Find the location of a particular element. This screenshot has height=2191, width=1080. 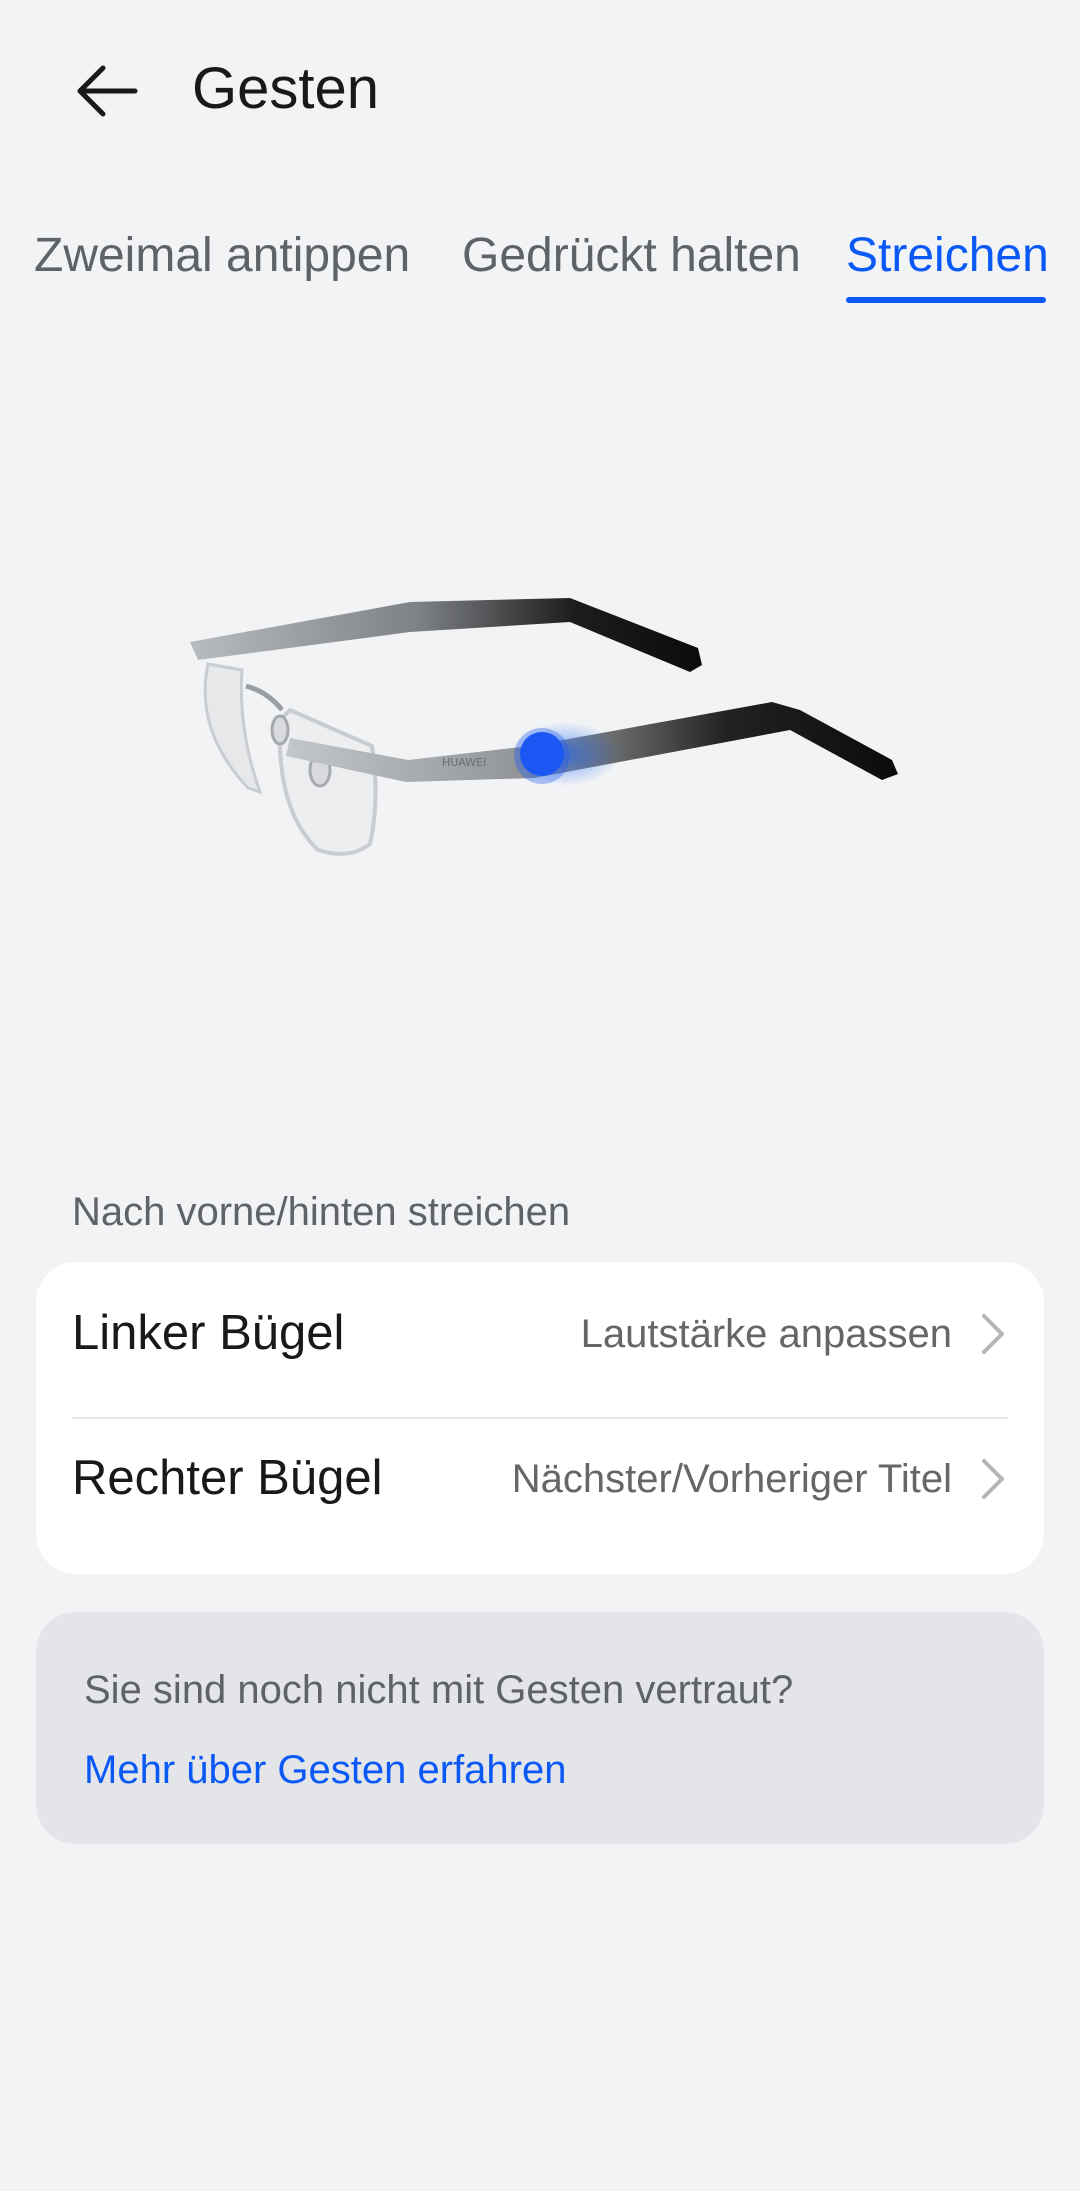

help-text: Sie sind noch nicht mit Gesten vertraut? is located at coordinates (439, 1690).